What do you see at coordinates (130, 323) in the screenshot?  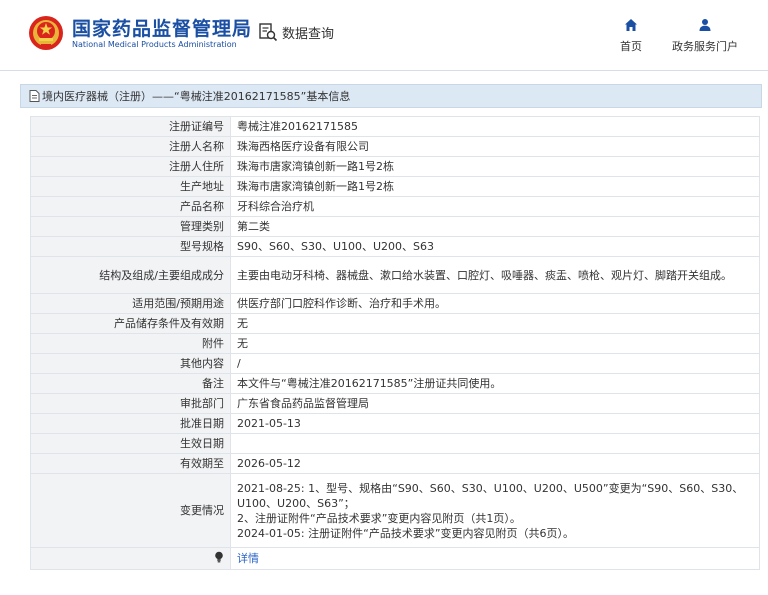 I see `field-label: 产品储存条件及有效期` at bounding box center [130, 323].